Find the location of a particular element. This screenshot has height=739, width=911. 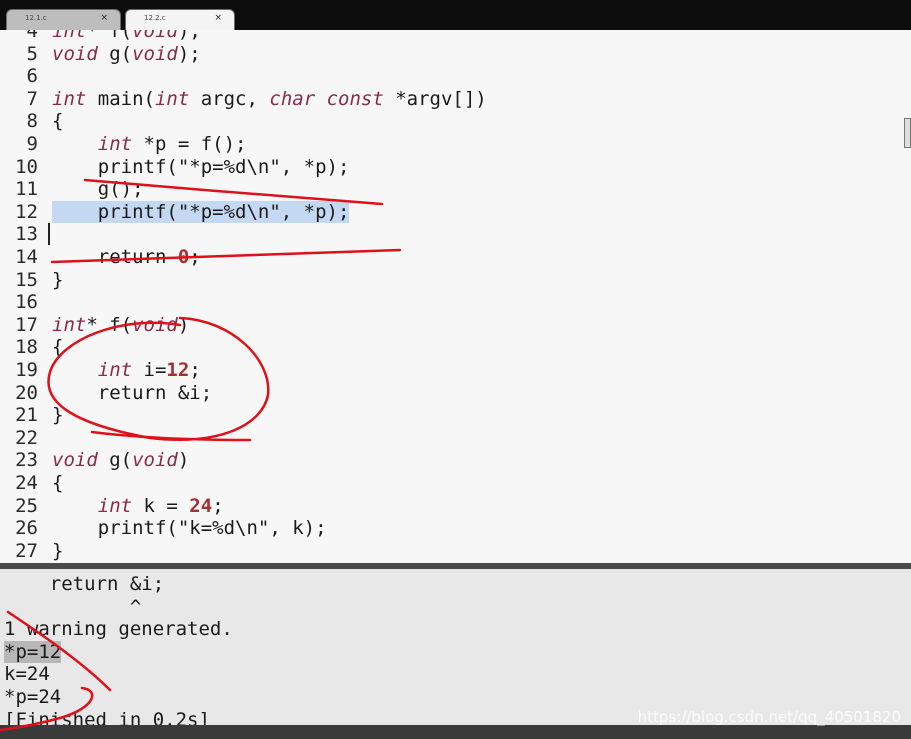

output-line: ^ is located at coordinates (72, 607).